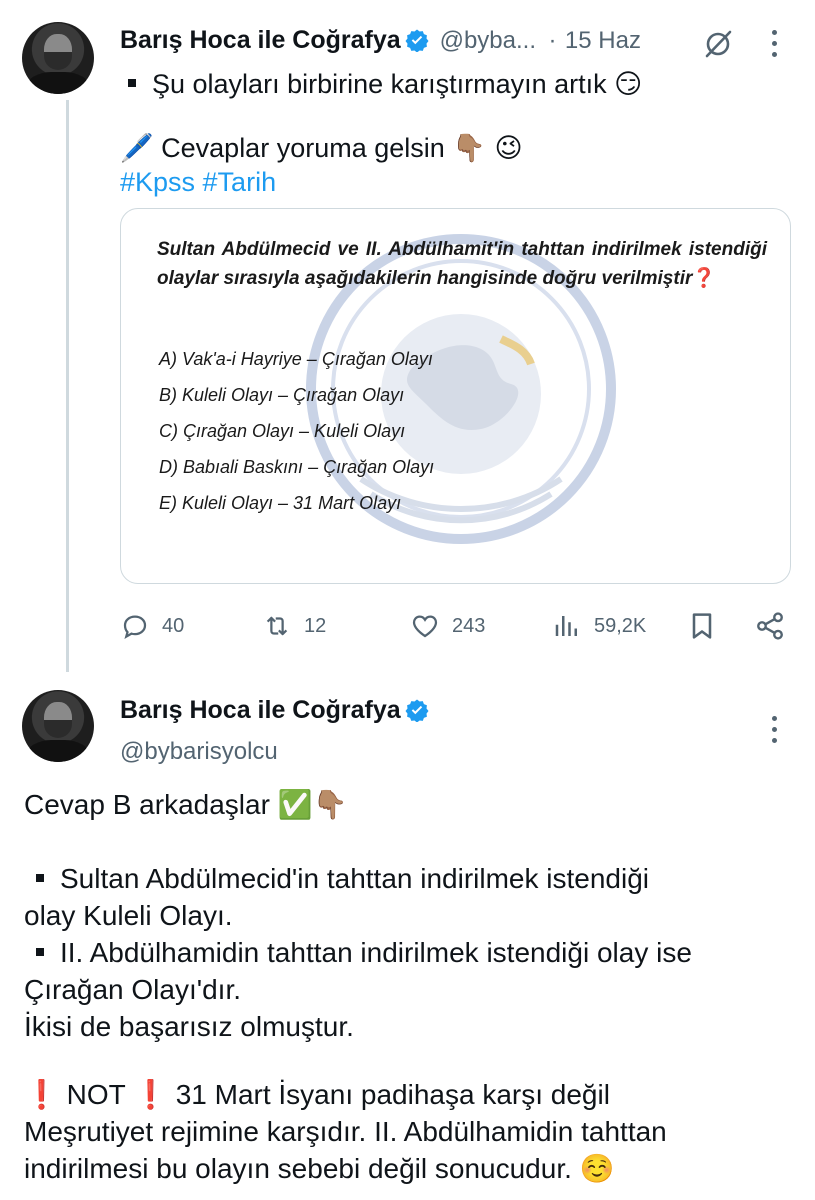 Image resolution: width=815 pixels, height=1200 pixels. What do you see at coordinates (152, 626) in the screenshot?
I see `reply-button: 40` at bounding box center [152, 626].